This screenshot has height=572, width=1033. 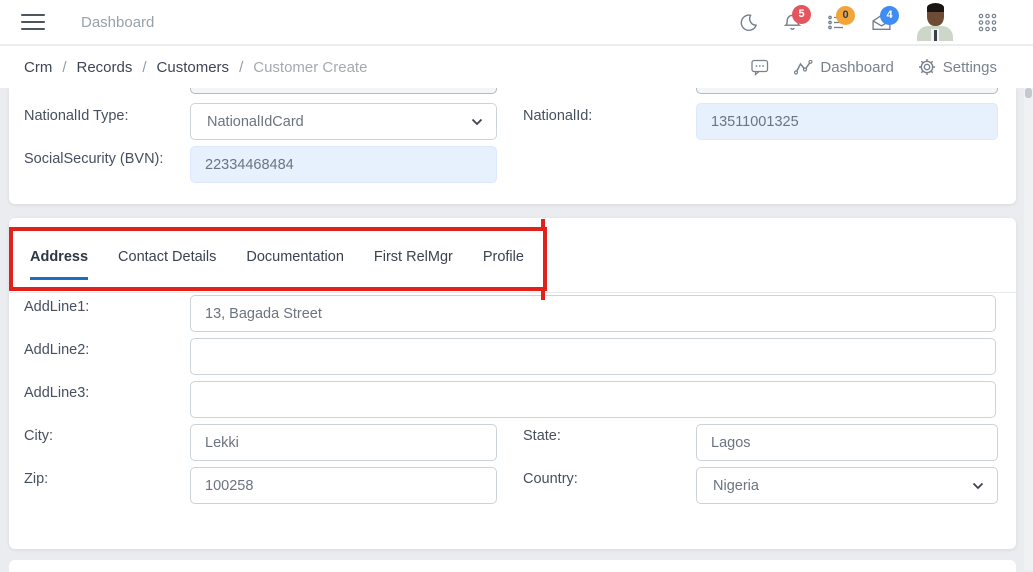 What do you see at coordinates (57, 350) in the screenshot?
I see `addline2-label: AddLine2:` at bounding box center [57, 350].